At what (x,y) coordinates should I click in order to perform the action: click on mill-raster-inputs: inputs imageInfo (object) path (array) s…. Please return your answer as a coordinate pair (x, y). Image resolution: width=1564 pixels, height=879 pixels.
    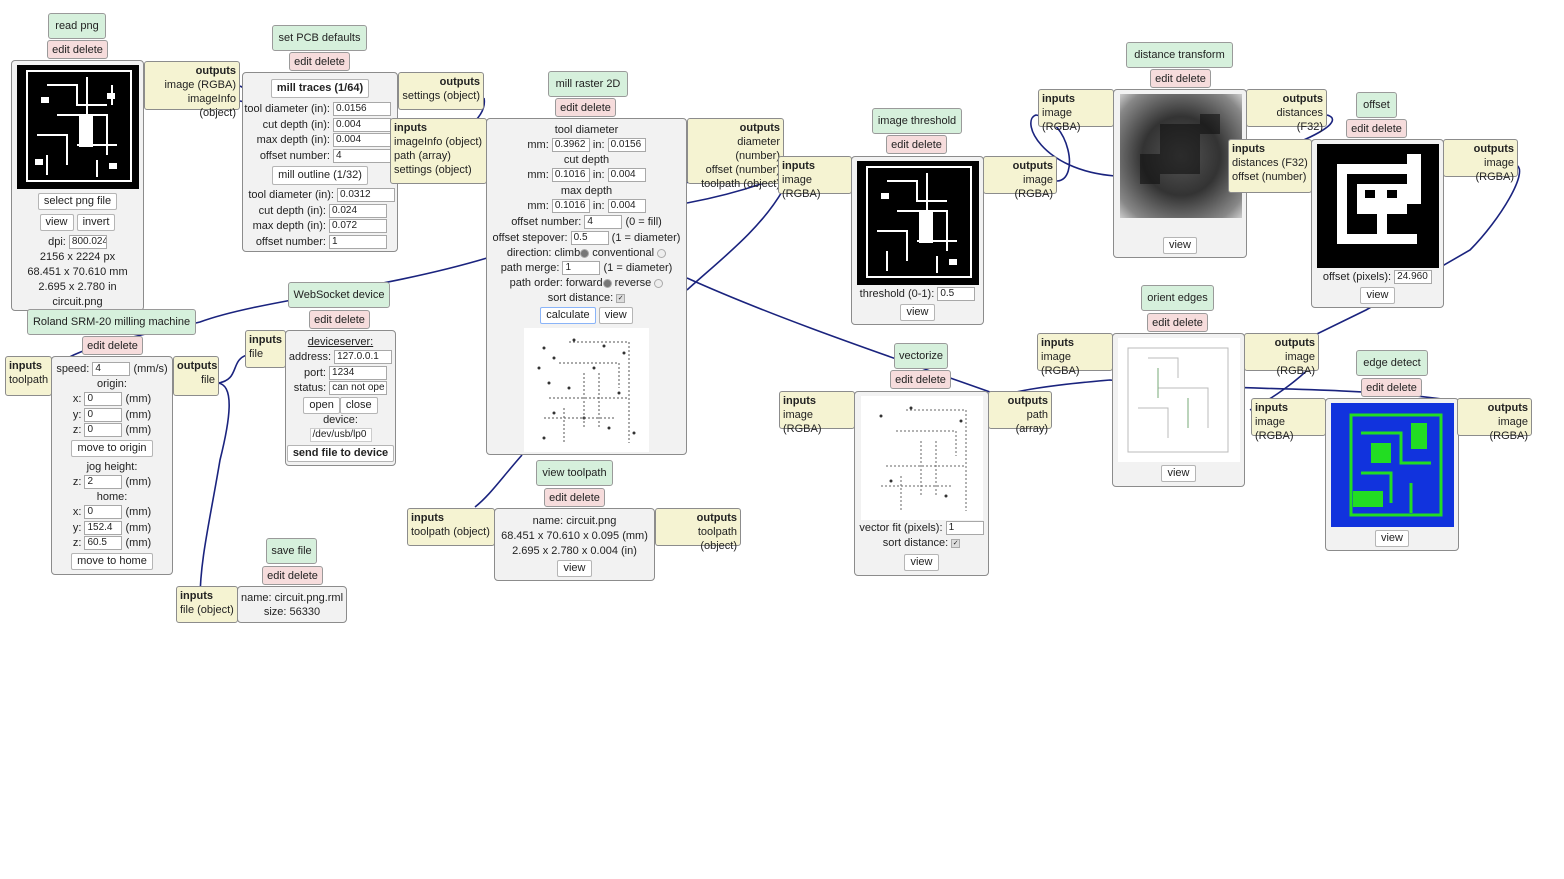
    Looking at the image, I should click on (438, 151).